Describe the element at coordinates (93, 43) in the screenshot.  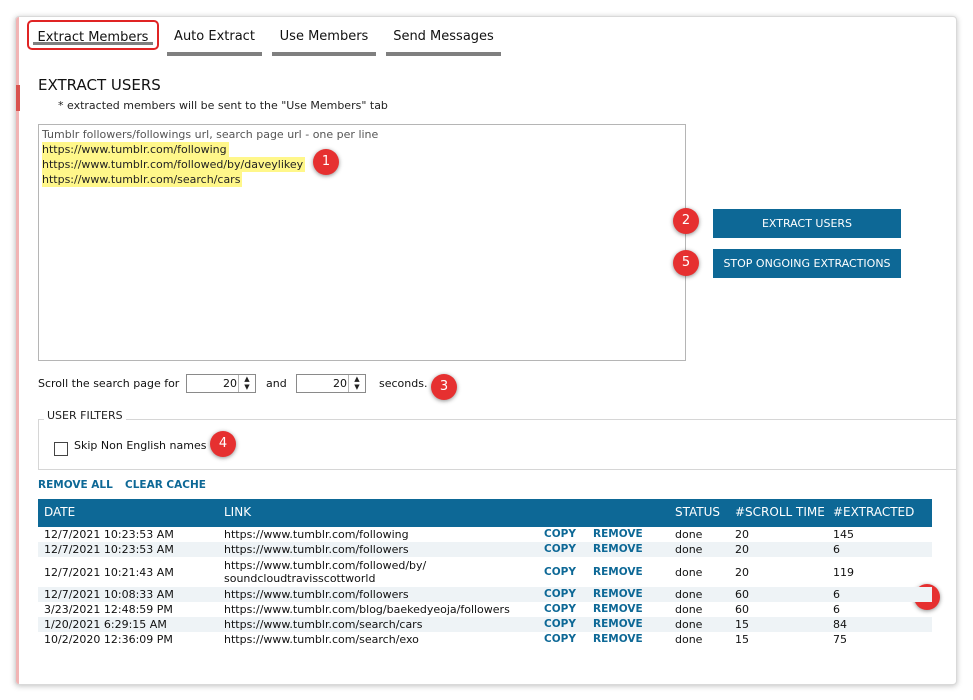
I see `tab-underline` at that location.